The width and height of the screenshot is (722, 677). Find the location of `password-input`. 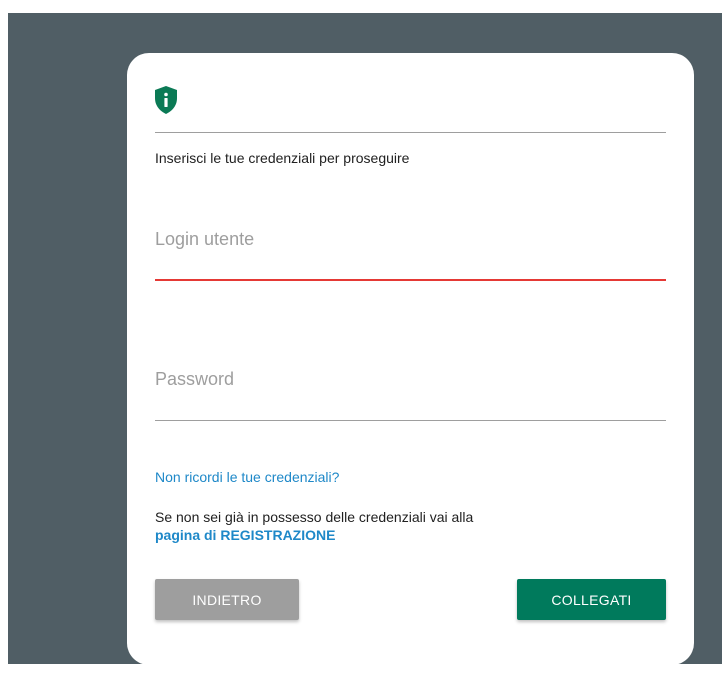

password-input is located at coordinates (410, 387).